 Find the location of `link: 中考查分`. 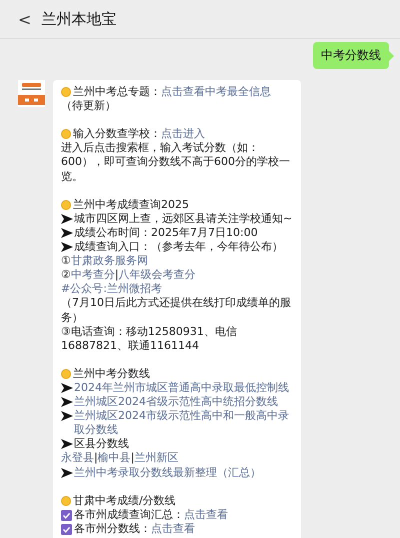

link: 中考查分 is located at coordinates (92, 275).